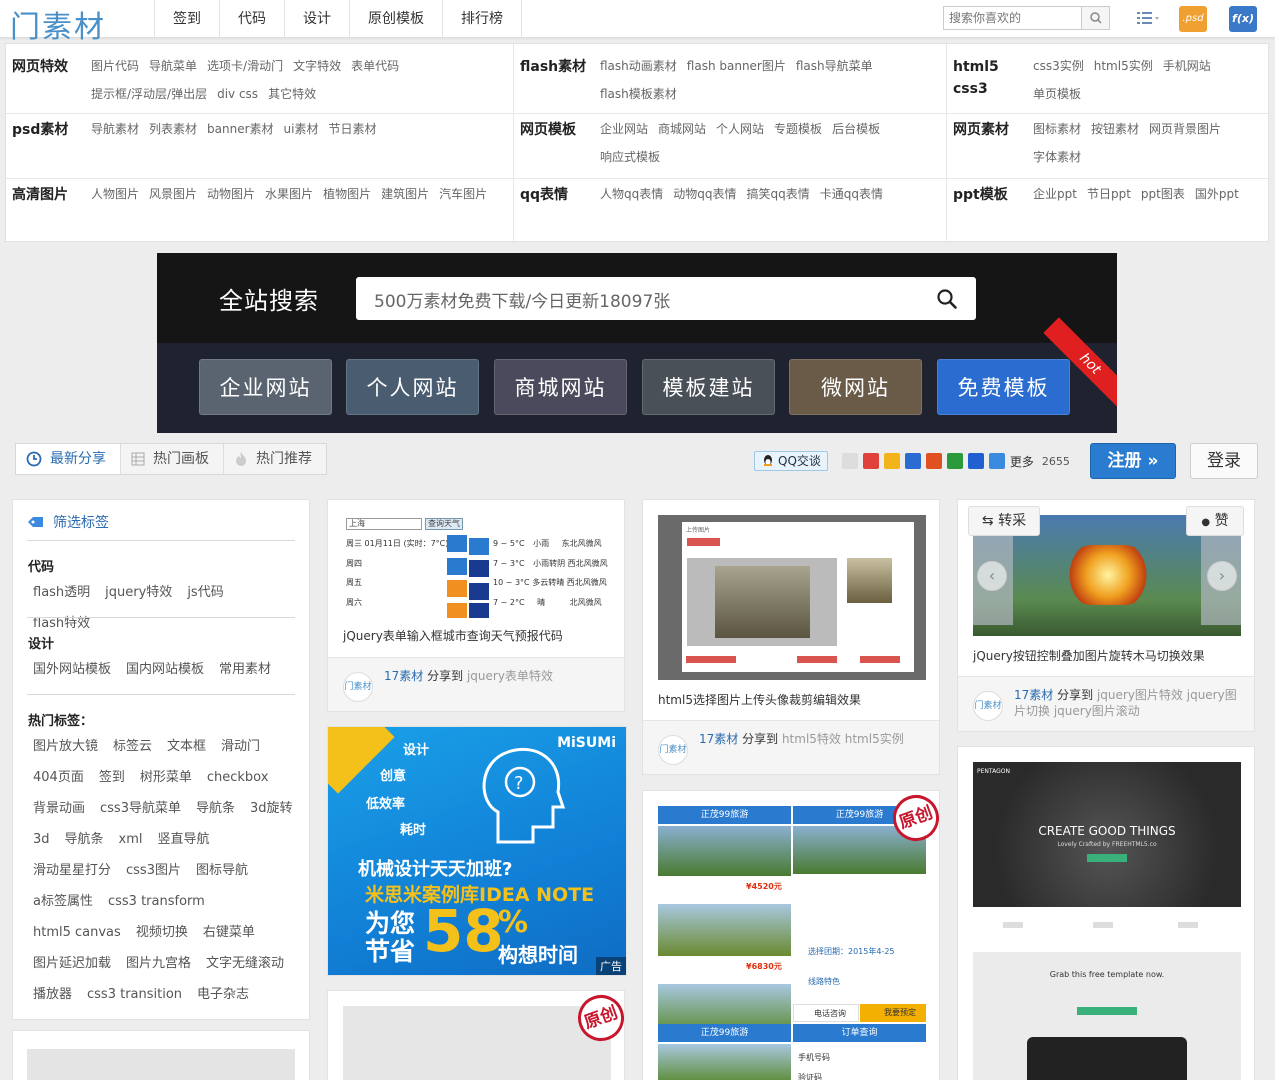 This screenshot has width=1275, height=1080. I want to click on tag-link: 标签云, so click(132, 746).